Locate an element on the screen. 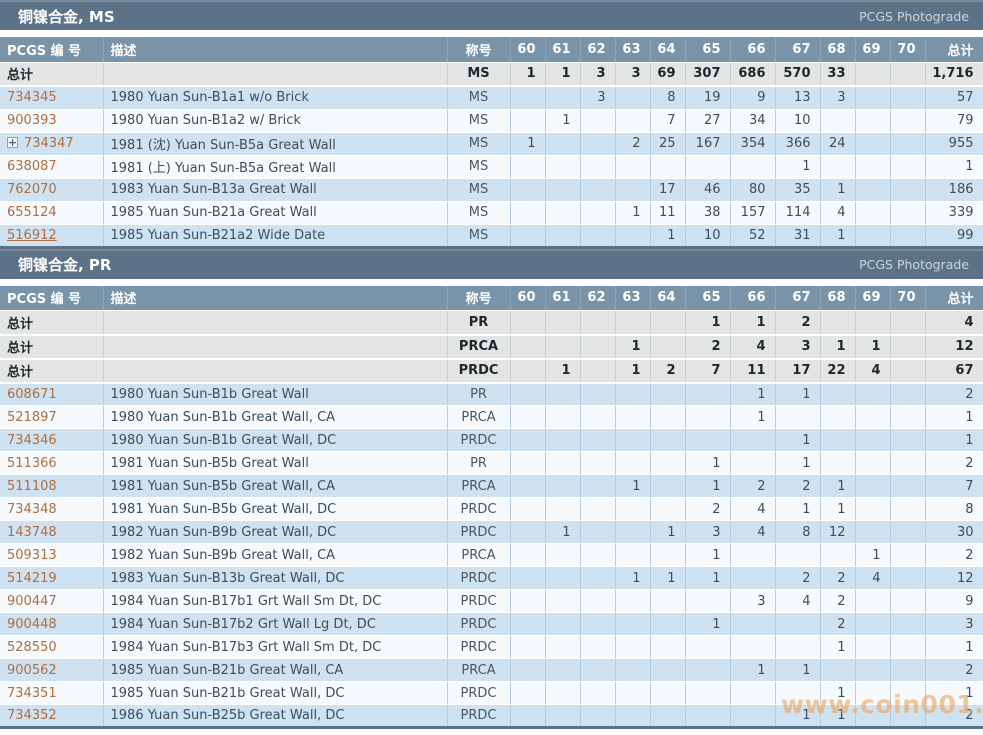 This screenshot has width=983, height=735. pcgs-number-link: 900447 is located at coordinates (32, 601).